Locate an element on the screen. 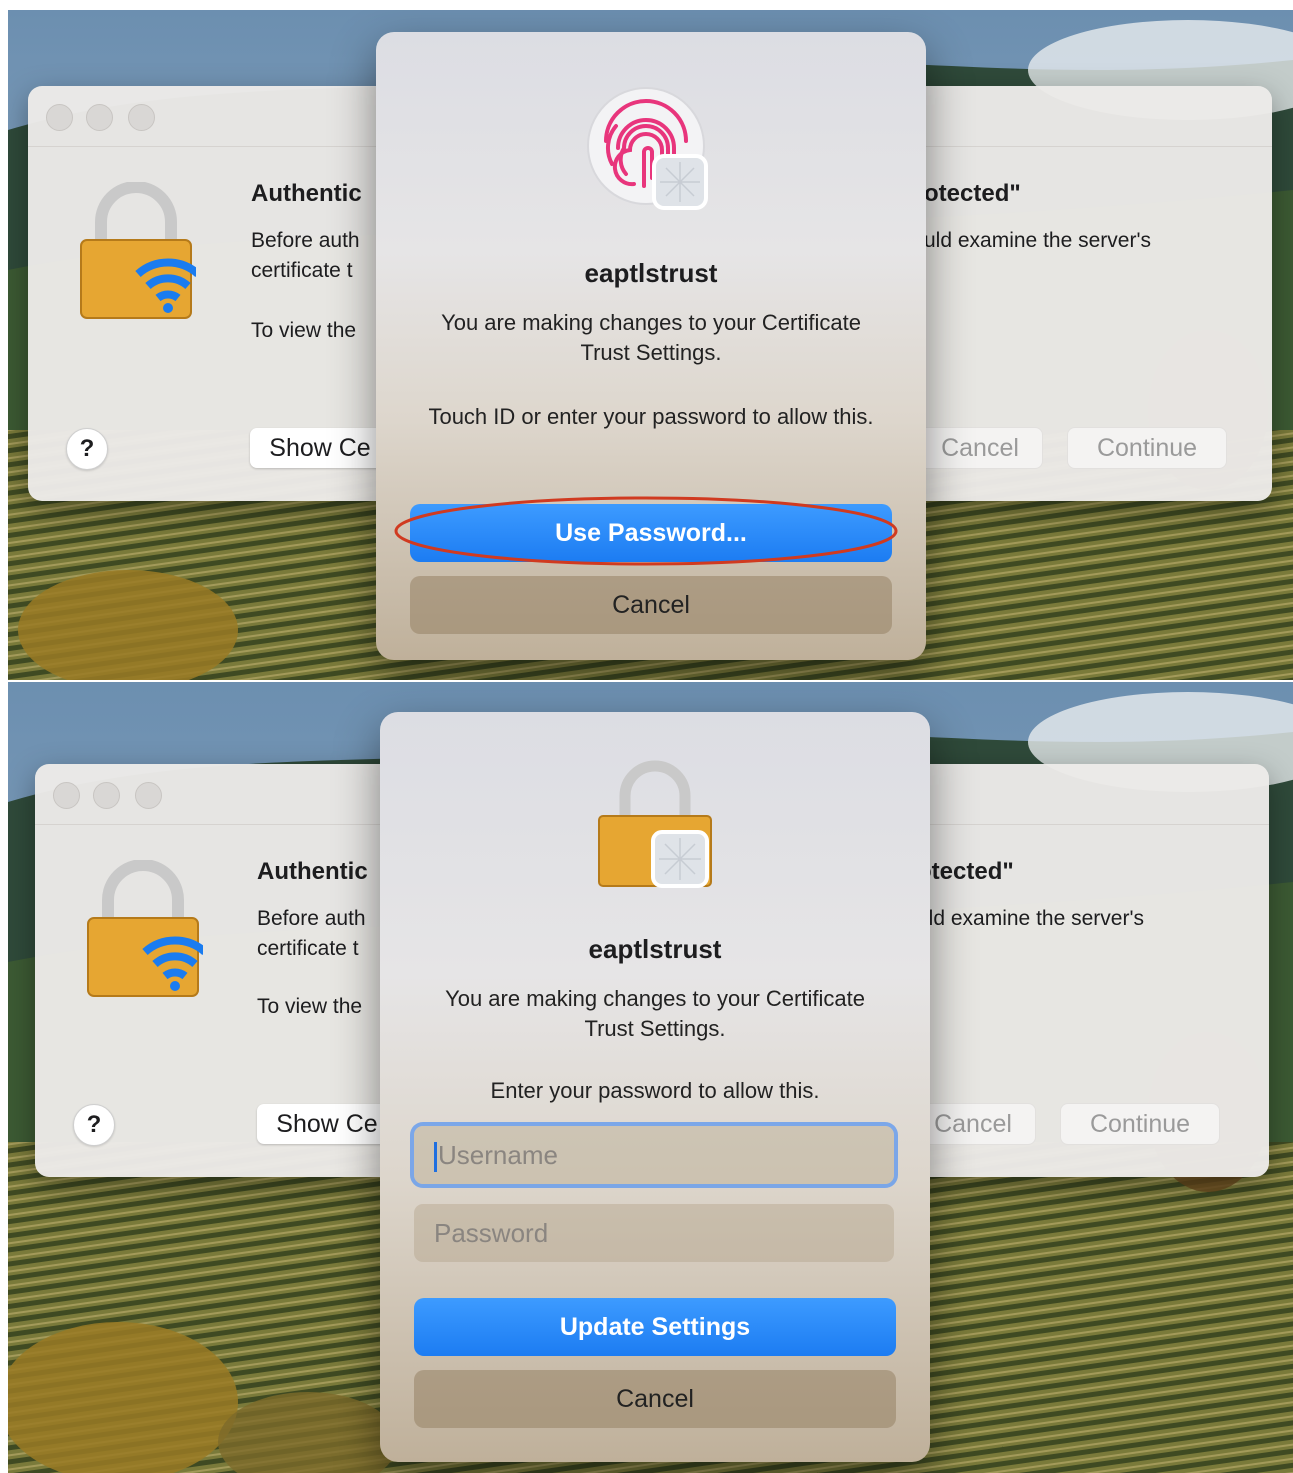 The width and height of the screenshot is (1293, 1473). highlight-ellipse is located at coordinates (646, 531).